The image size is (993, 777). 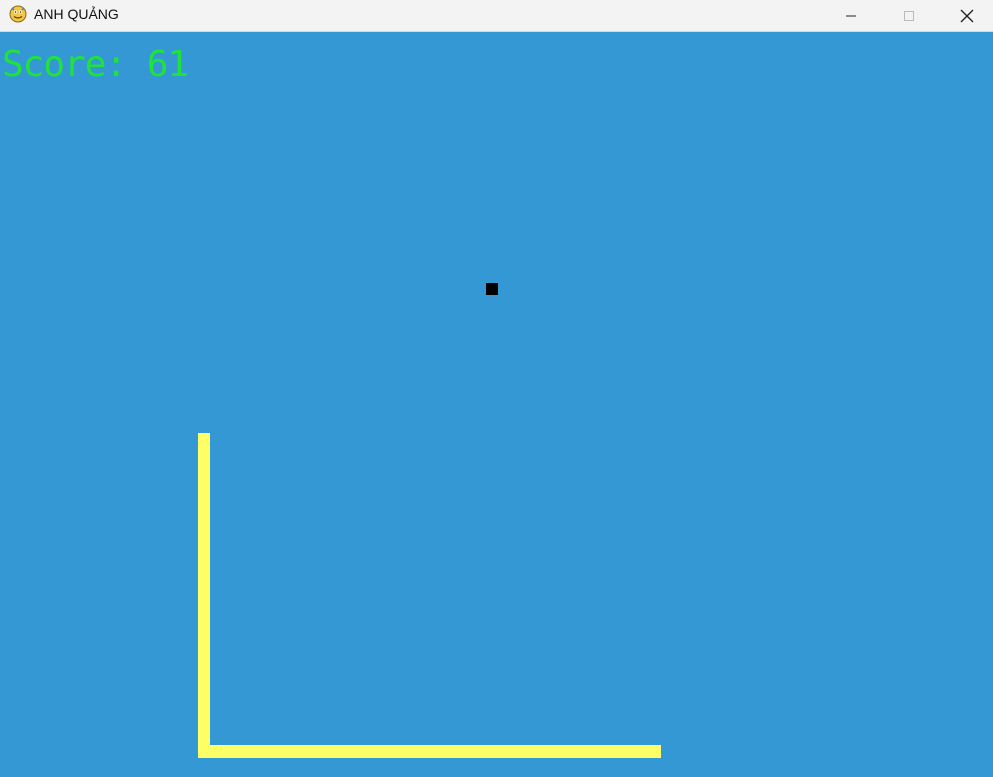 I want to click on maximize-button, so click(x=909, y=15).